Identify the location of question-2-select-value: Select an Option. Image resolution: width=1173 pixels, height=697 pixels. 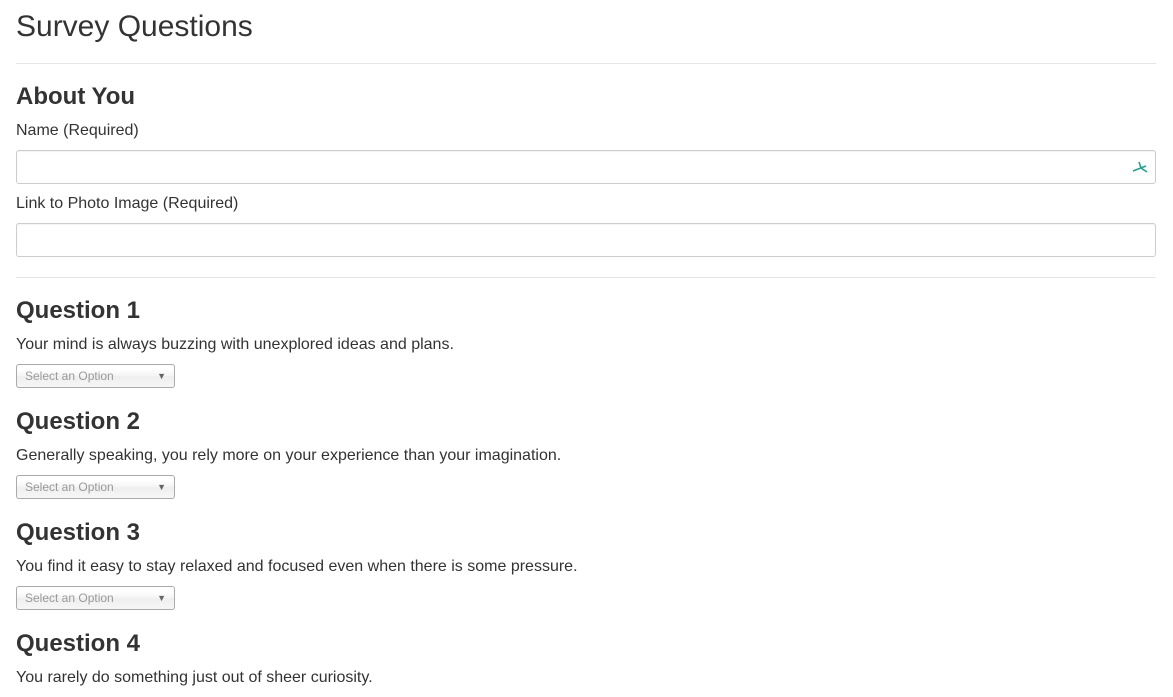
(69, 487).